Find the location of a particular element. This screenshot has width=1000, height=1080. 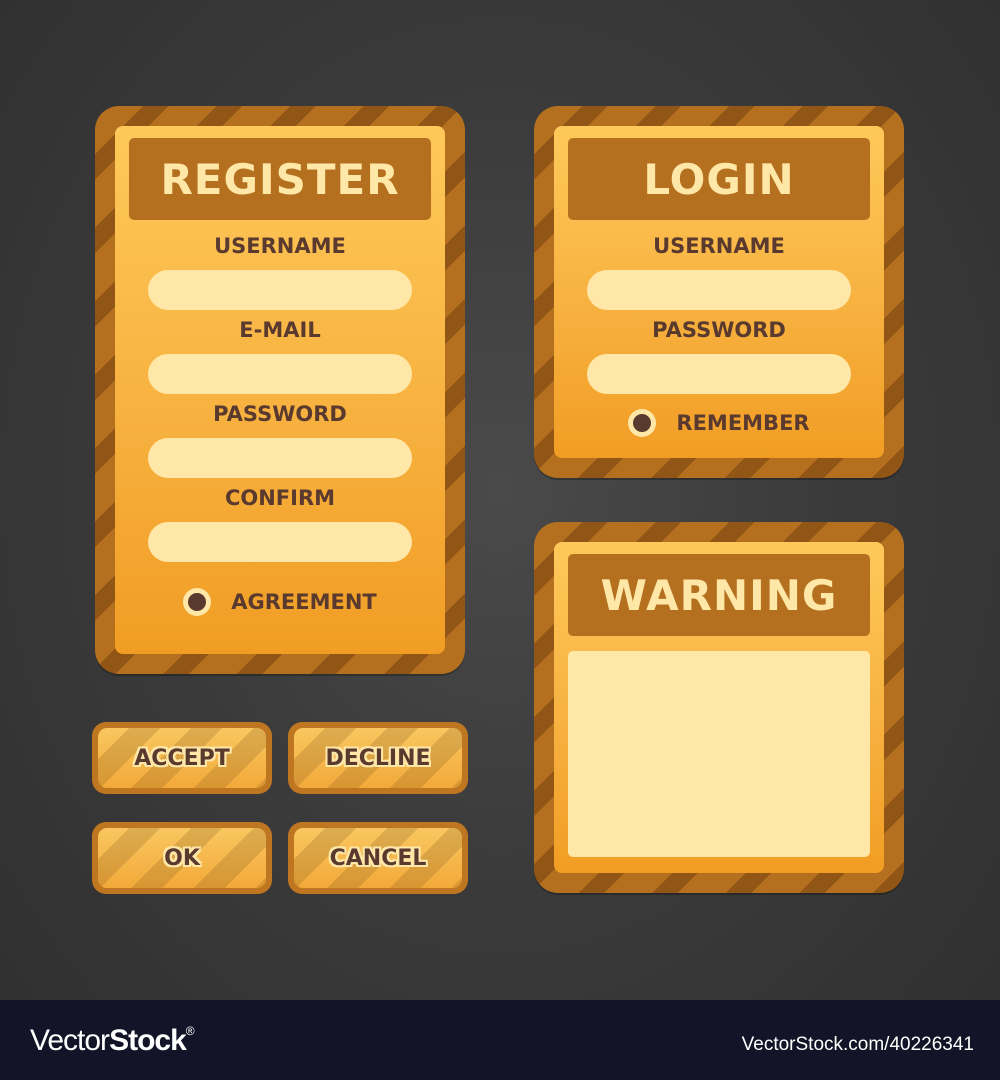

register-confirm-input is located at coordinates (280, 542).